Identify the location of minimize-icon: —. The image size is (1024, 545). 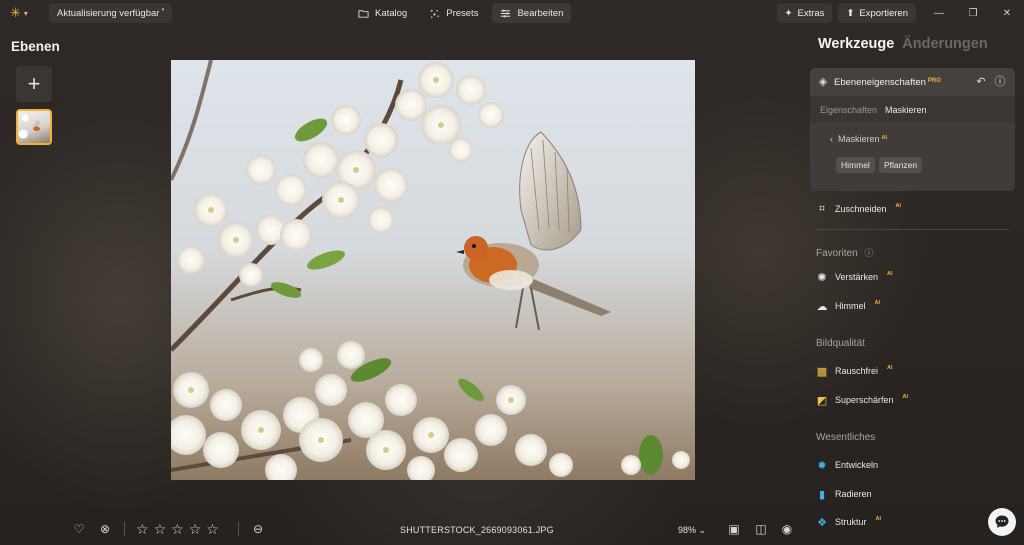
(939, 13).